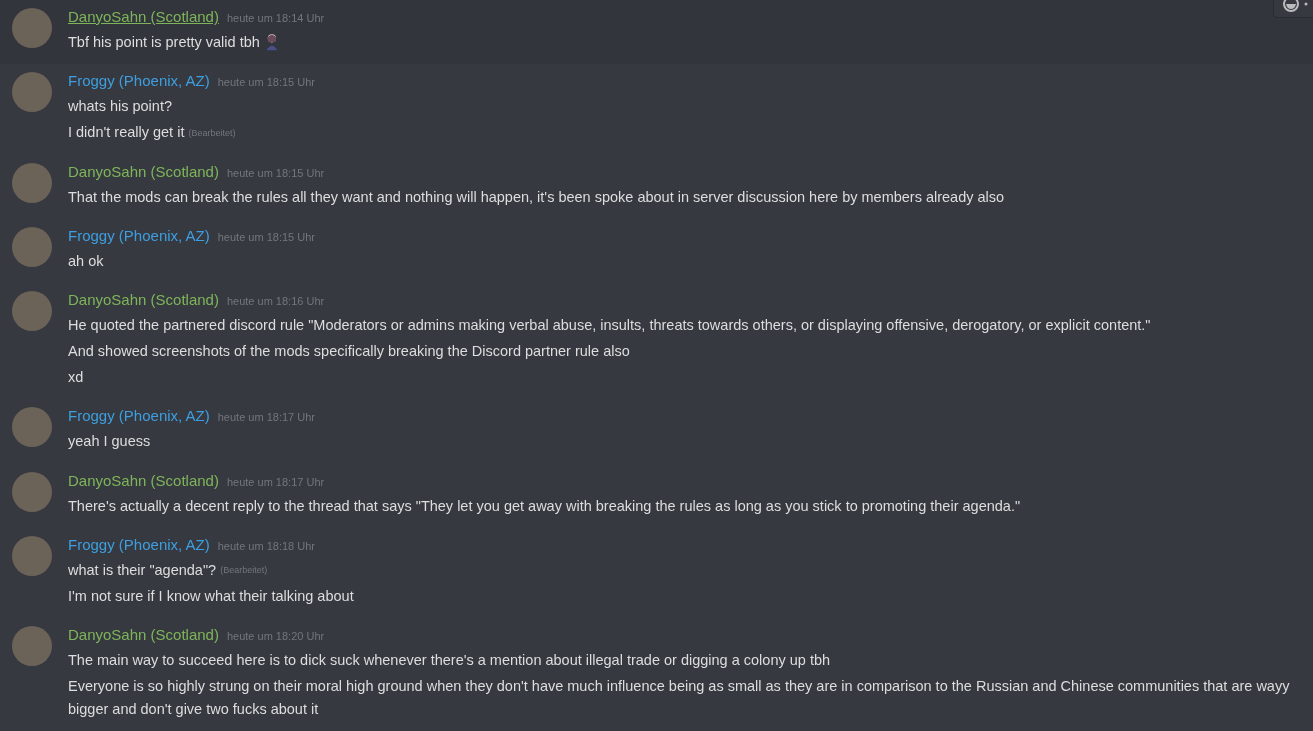 The width and height of the screenshot is (1313, 731). Describe the element at coordinates (449, 660) in the screenshot. I see `message-text: The main way to succeed here is to dick suck whenever there's a mention about illegal trade or digging a colony up tbh` at that location.